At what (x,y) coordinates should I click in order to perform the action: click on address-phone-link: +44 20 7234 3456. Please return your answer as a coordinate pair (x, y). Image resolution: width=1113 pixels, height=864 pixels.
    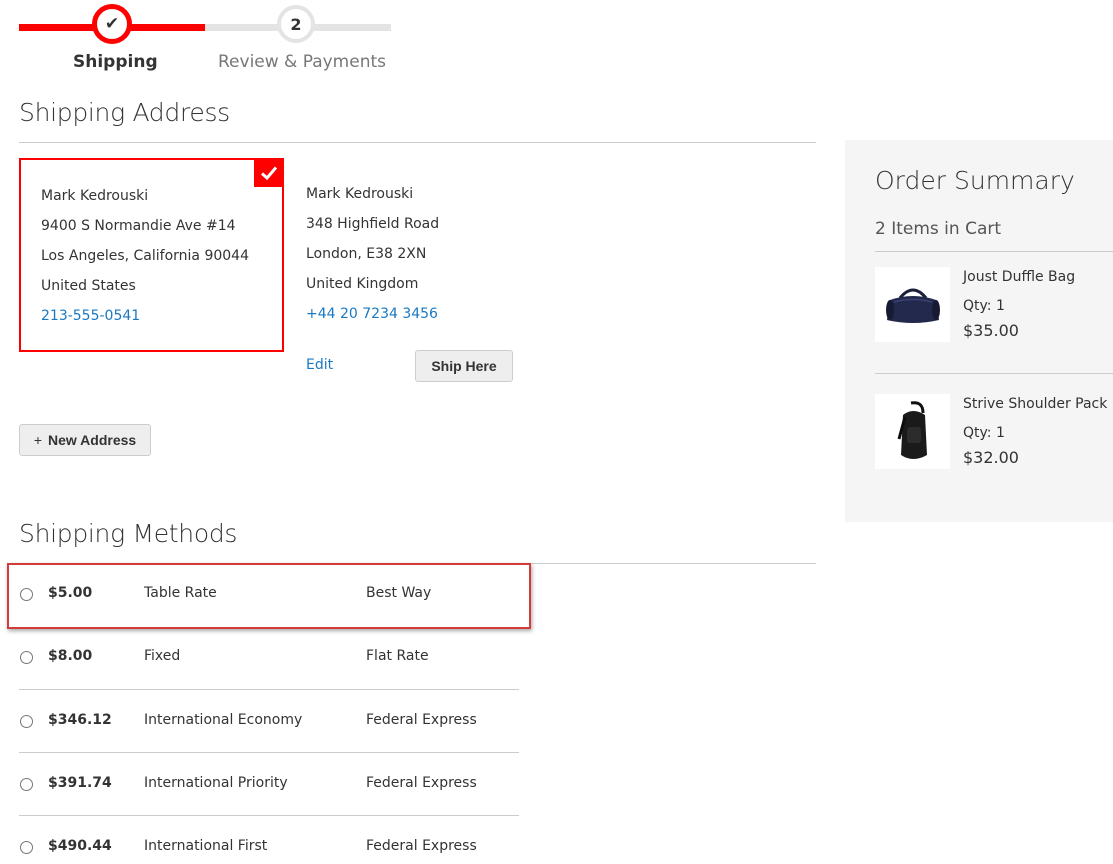
    Looking at the image, I should click on (436, 314).